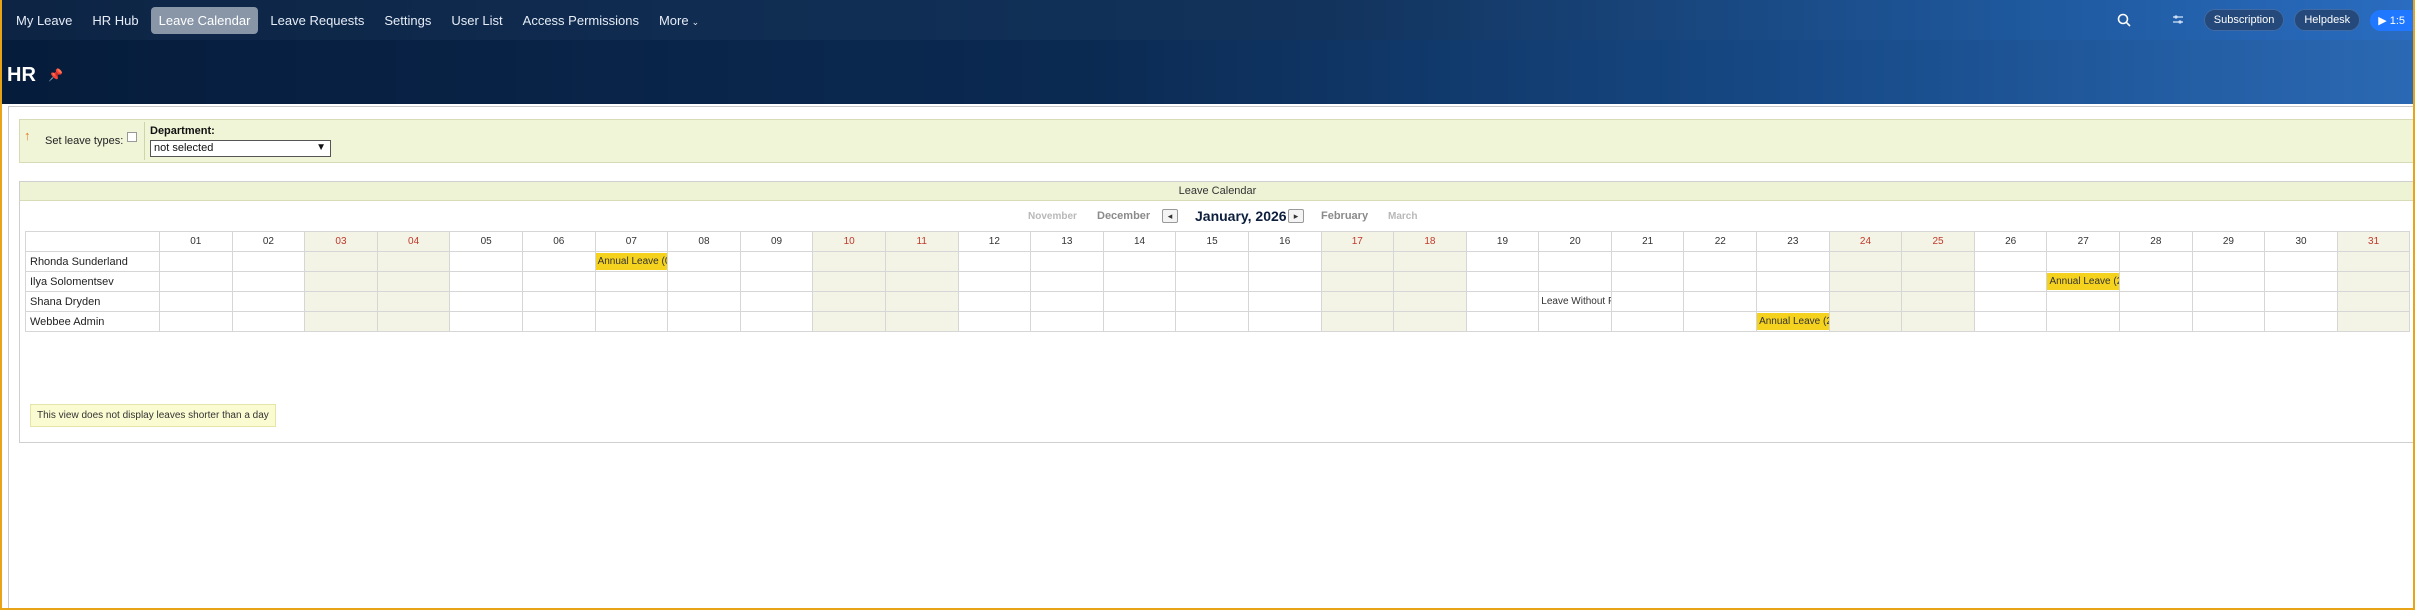 The height and width of the screenshot is (610, 2415). I want to click on leave-bar: Annual Leave (27/01/2026), so click(2083, 281).